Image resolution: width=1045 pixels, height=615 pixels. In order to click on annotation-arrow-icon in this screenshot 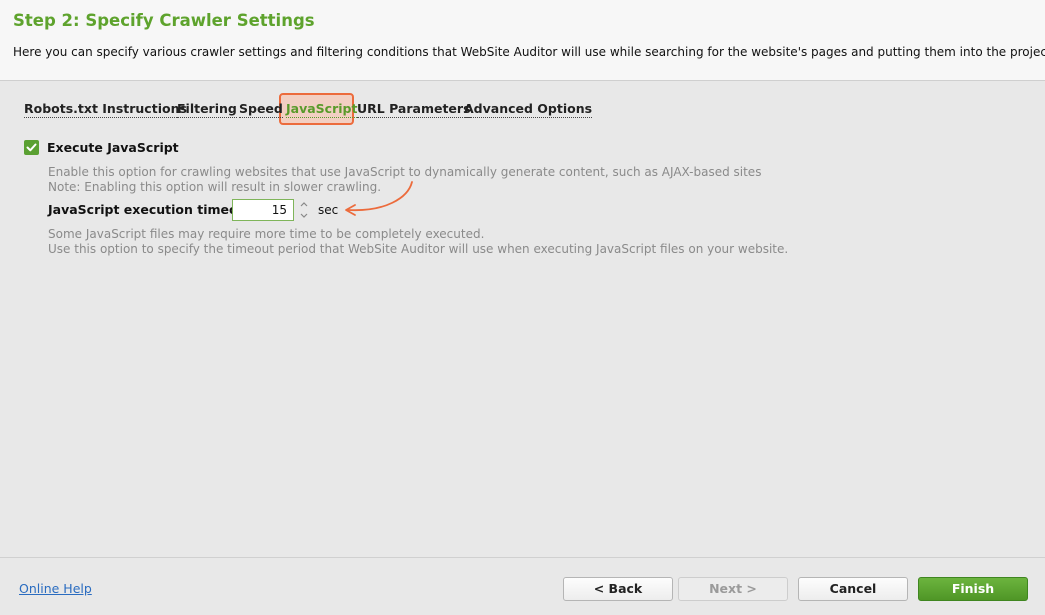, I will do `click(379, 198)`.